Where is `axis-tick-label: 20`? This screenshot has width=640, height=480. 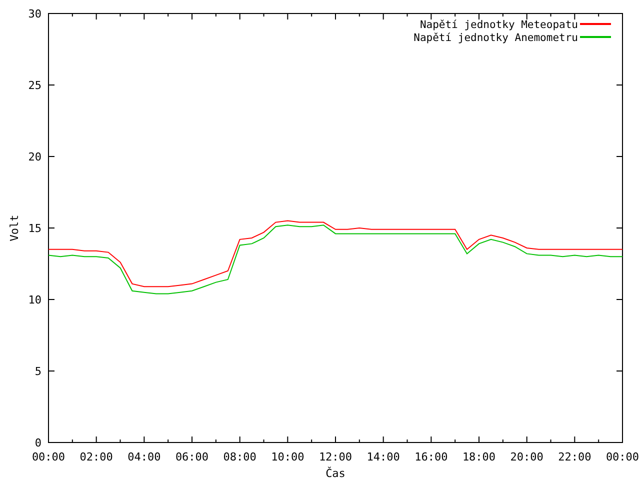
axis-tick-label: 20 is located at coordinates (35, 157).